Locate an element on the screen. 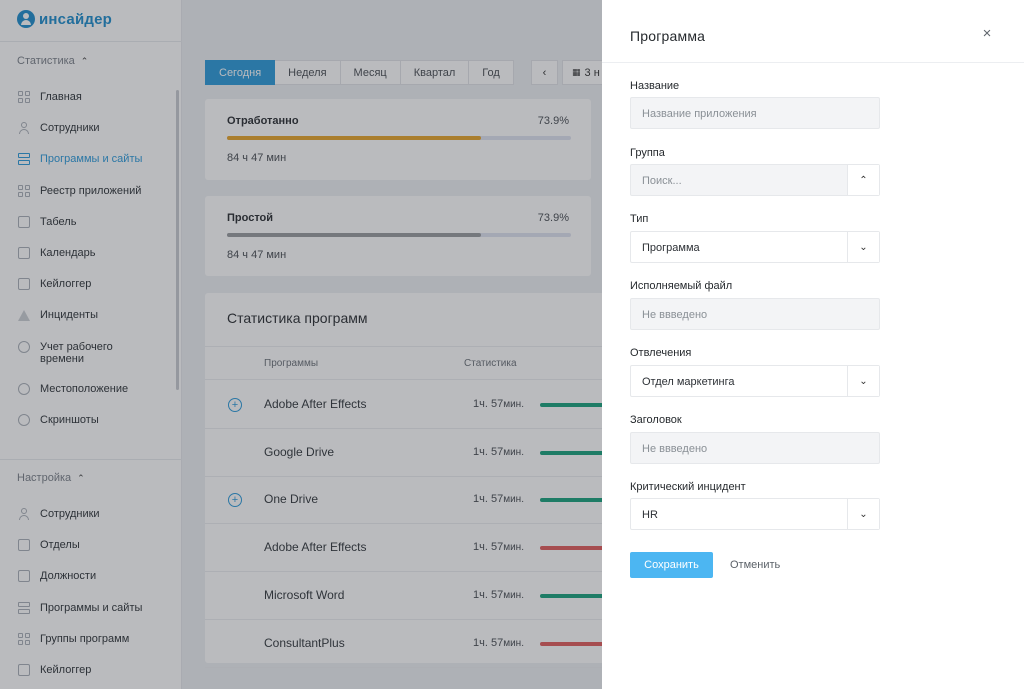 The image size is (1024, 689). window-title-input: Не ввведено is located at coordinates (755, 448).